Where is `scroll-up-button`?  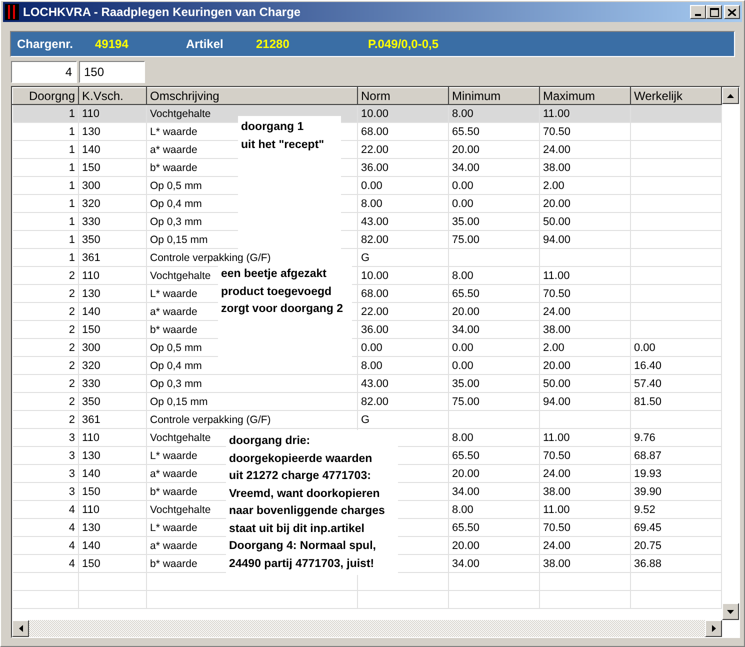 scroll-up-button is located at coordinates (730, 95).